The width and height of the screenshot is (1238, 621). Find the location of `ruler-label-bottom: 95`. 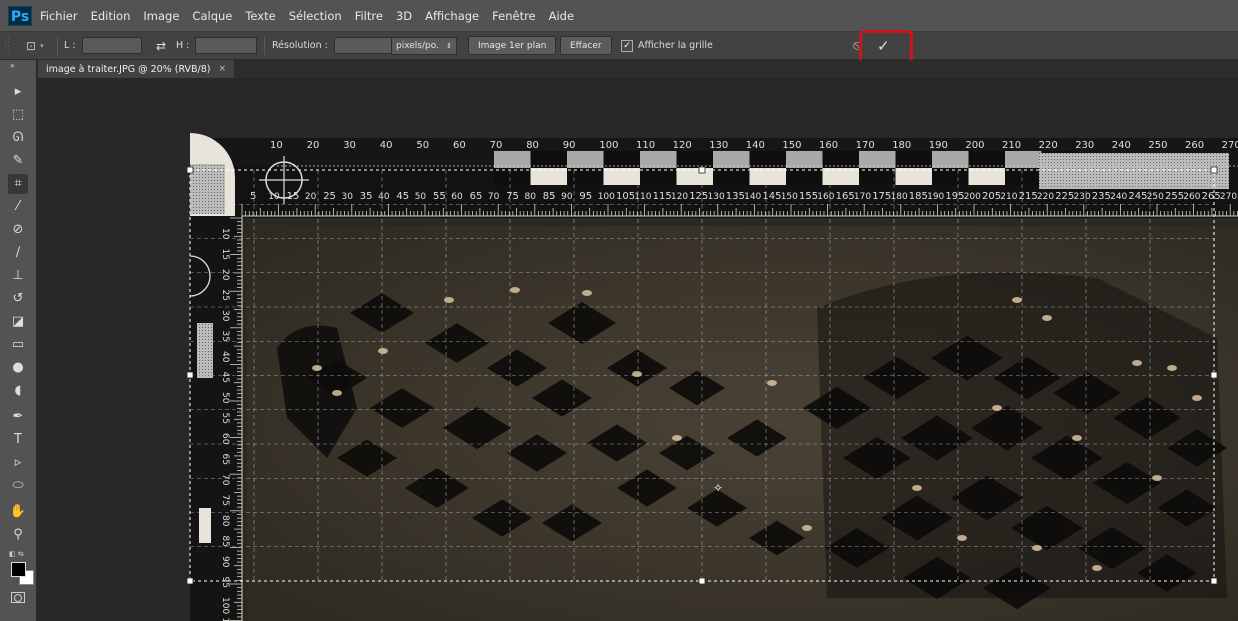

ruler-label-bottom: 95 is located at coordinates (585, 196).